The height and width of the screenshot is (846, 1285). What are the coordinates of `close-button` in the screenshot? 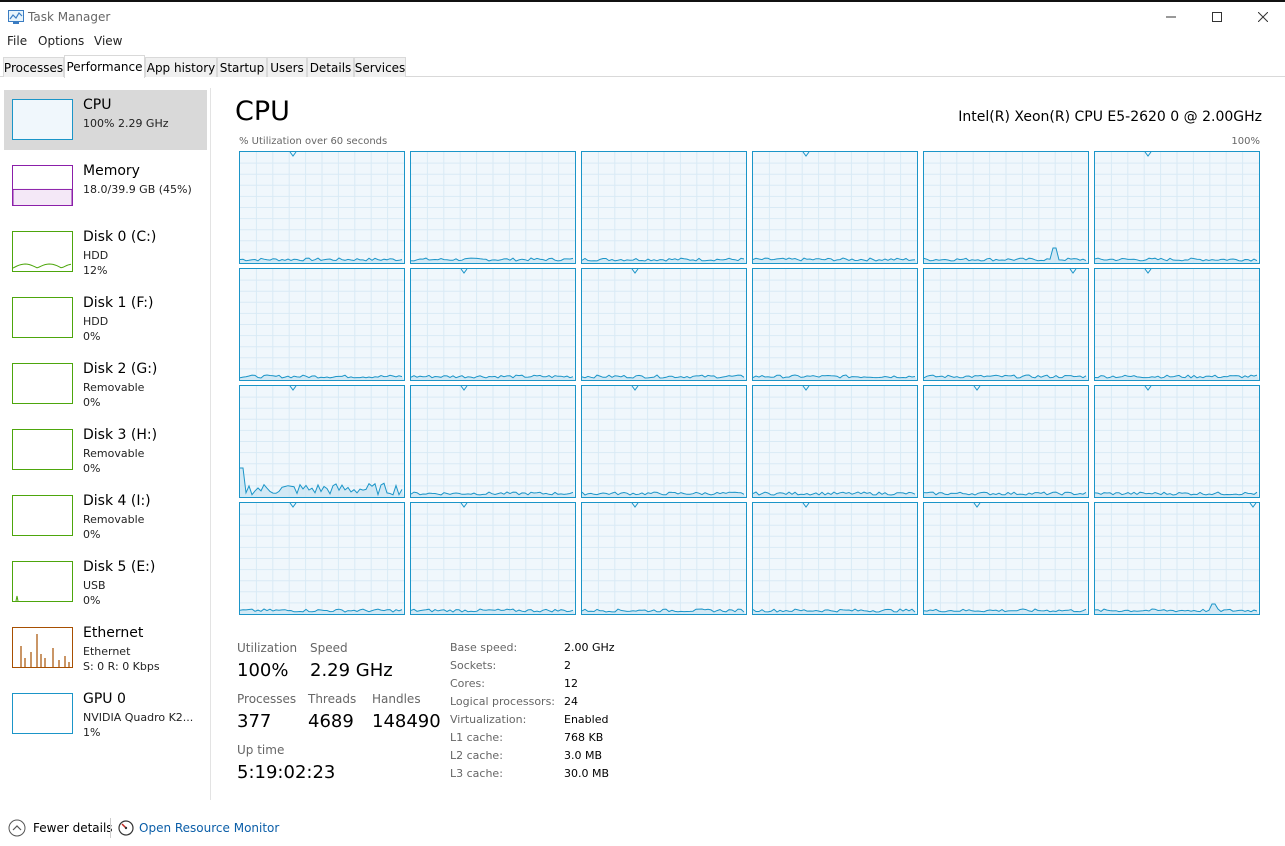 It's located at (1262, 17).